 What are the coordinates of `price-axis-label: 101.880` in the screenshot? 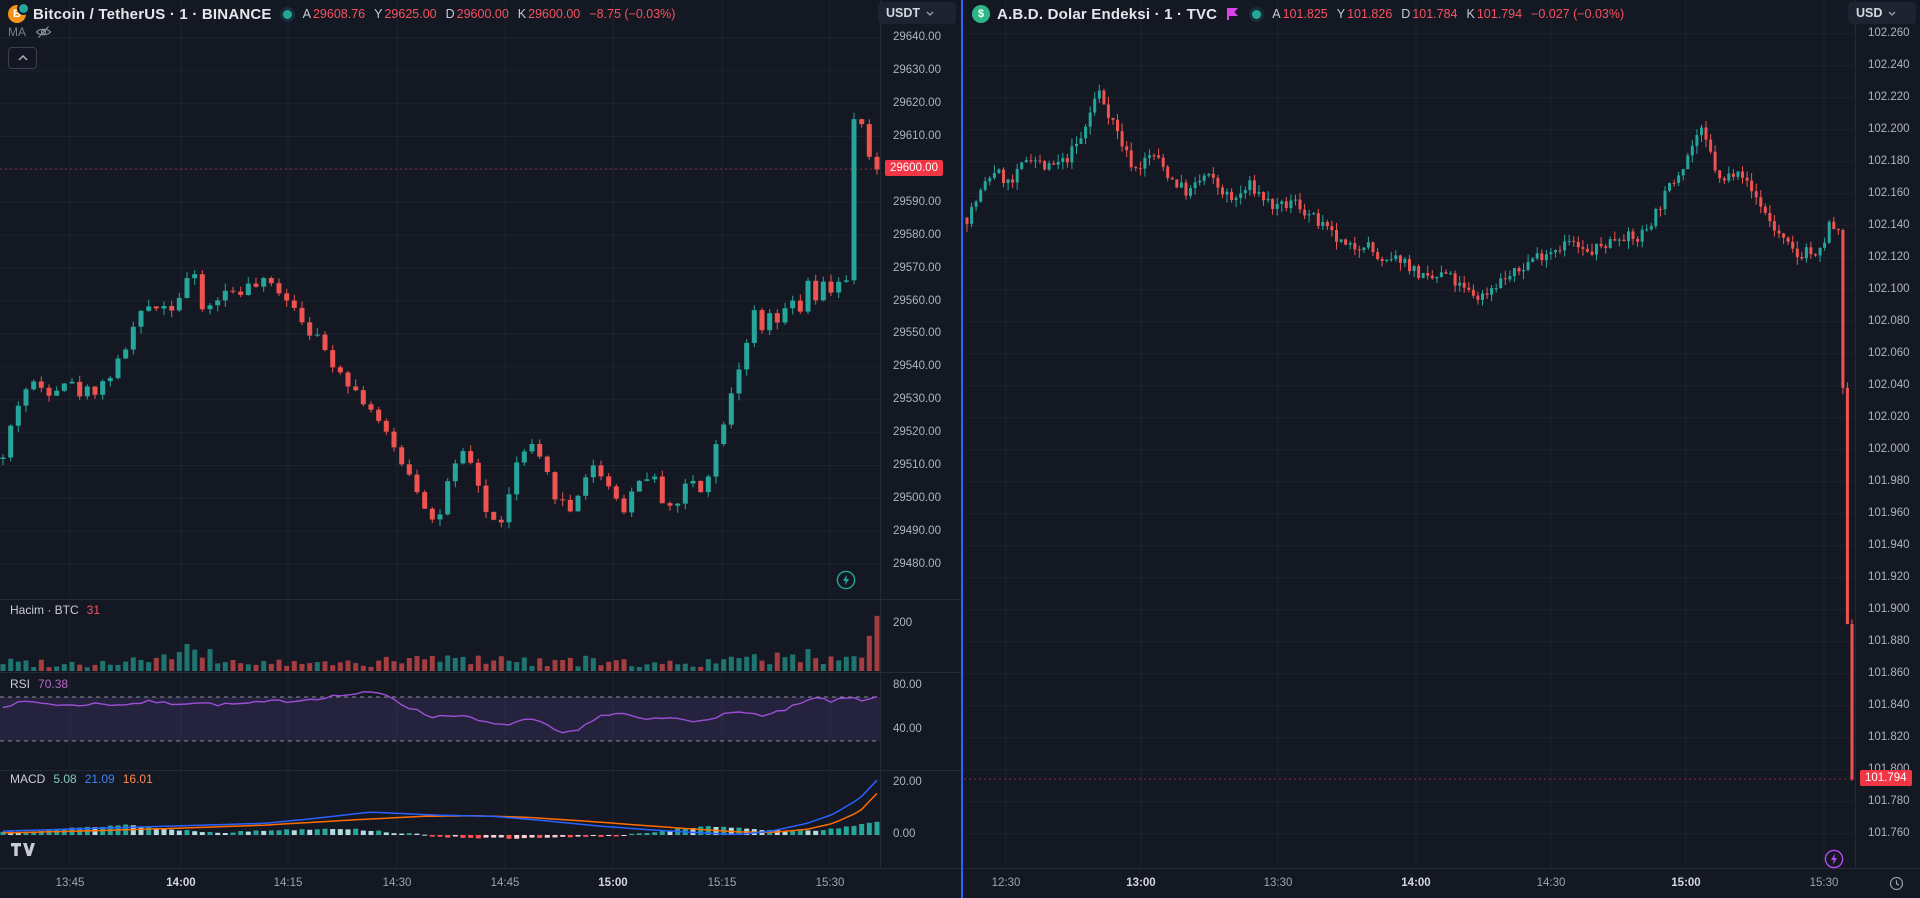 It's located at (1889, 641).